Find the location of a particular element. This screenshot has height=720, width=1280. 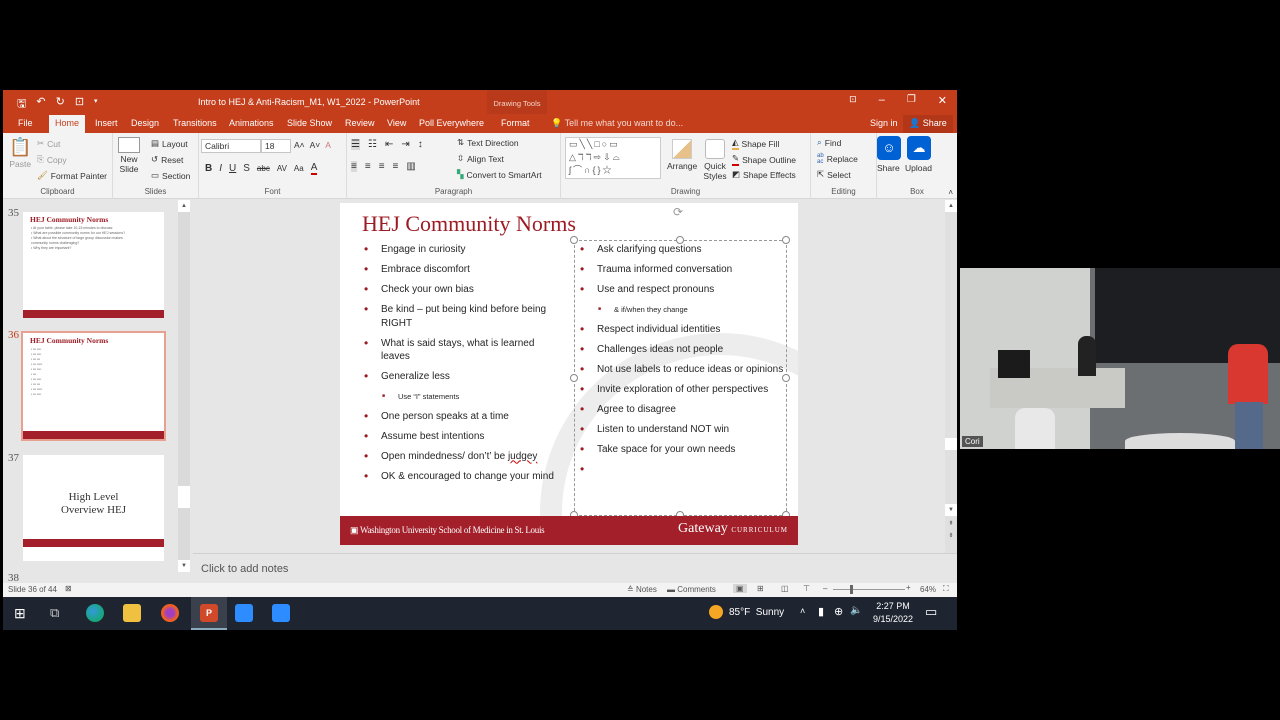

present-icon: ⊡ is located at coordinates (79, 104).